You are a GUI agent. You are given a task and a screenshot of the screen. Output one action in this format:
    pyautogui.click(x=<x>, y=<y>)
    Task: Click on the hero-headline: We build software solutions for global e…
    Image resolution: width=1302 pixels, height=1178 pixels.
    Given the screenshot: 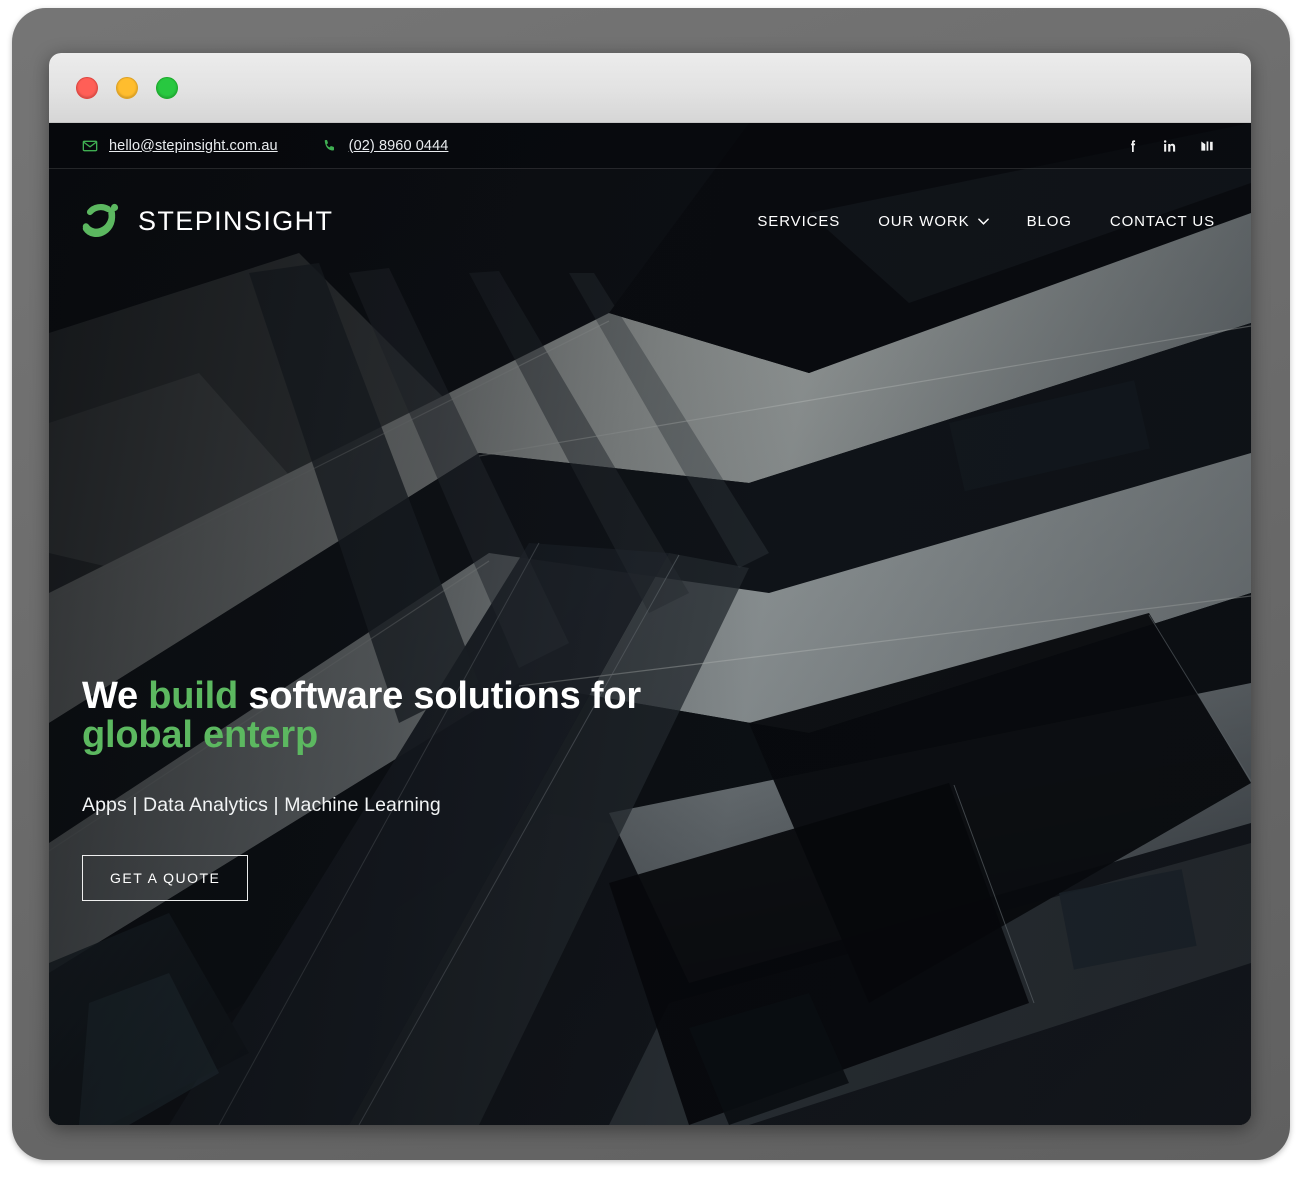 What is the action you would take?
    pyautogui.click(x=432, y=716)
    